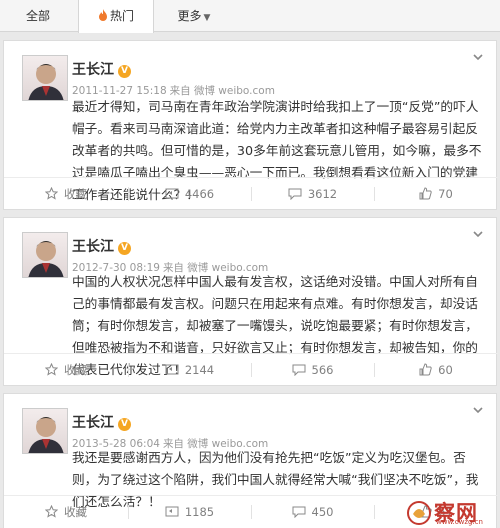 This screenshot has height=528, width=500. What do you see at coordinates (312, 370) in the screenshot?
I see `comment-button: 566` at bounding box center [312, 370].